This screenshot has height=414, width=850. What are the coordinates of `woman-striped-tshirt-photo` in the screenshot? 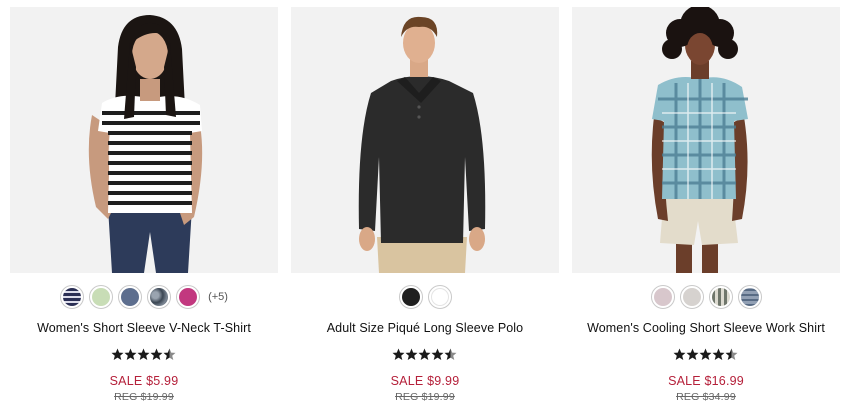 It's located at (145, 144).